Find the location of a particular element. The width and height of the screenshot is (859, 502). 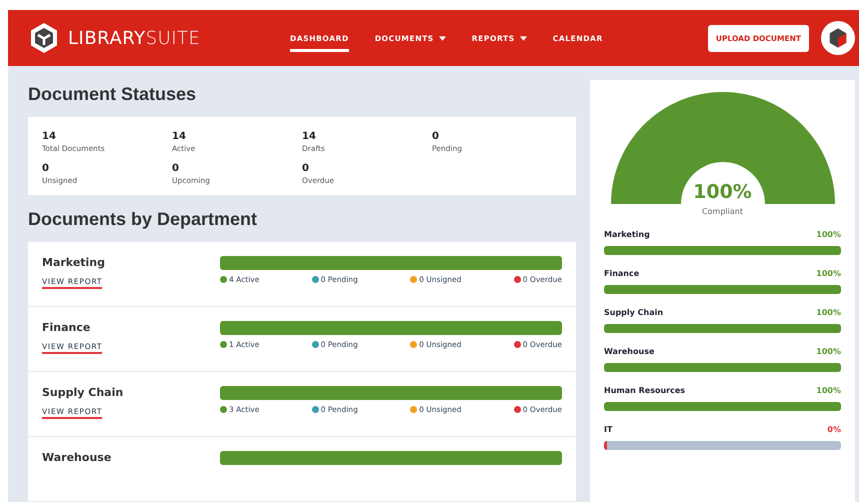

account-avatar is located at coordinates (838, 38).